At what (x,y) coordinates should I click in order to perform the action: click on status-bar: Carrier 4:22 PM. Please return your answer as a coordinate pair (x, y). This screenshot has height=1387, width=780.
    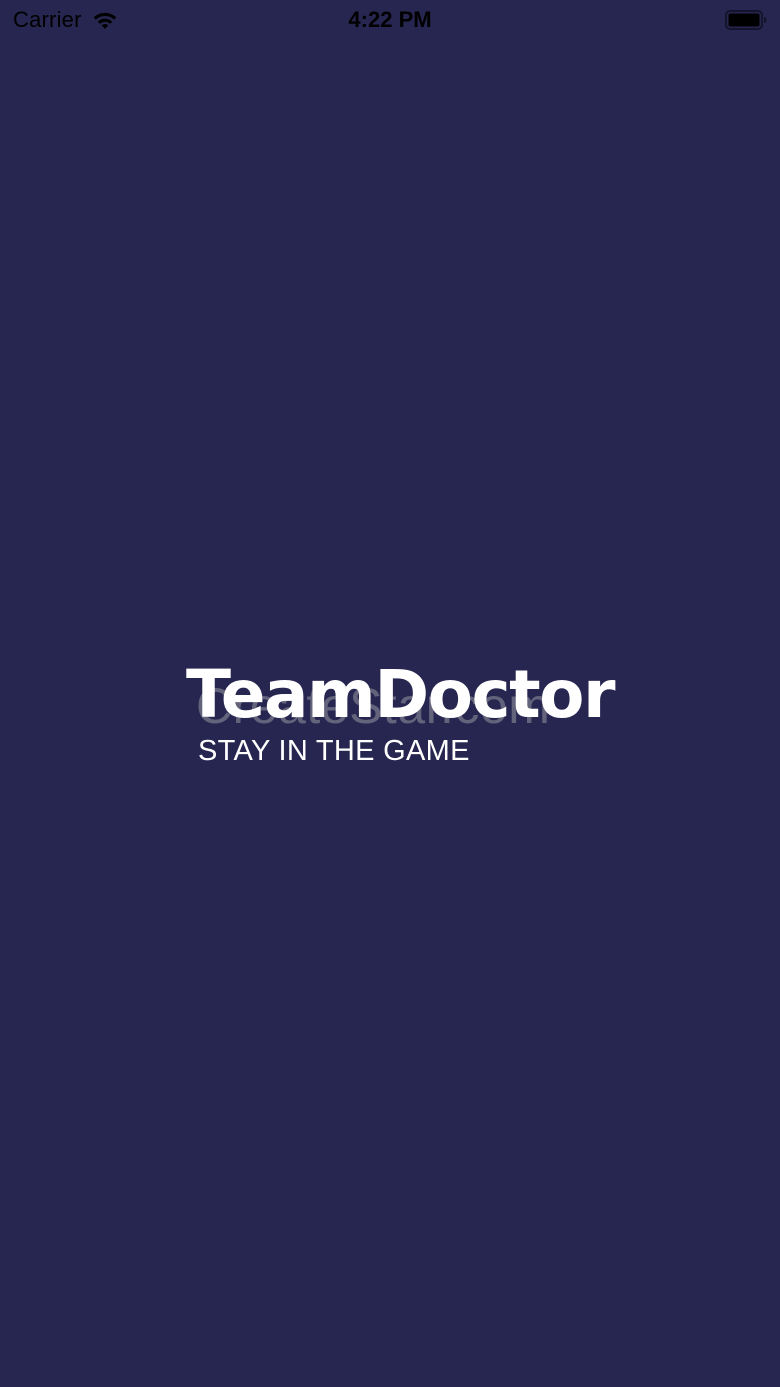
    Looking at the image, I should click on (390, 20).